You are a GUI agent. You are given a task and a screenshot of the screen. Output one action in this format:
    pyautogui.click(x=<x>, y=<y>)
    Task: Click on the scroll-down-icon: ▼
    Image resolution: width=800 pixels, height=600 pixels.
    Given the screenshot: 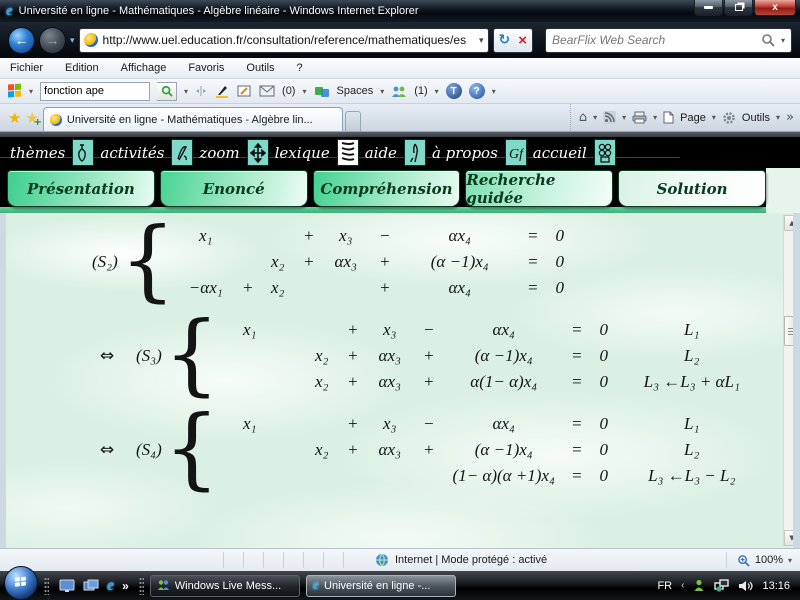 What is the action you would take?
    pyautogui.click(x=788, y=538)
    